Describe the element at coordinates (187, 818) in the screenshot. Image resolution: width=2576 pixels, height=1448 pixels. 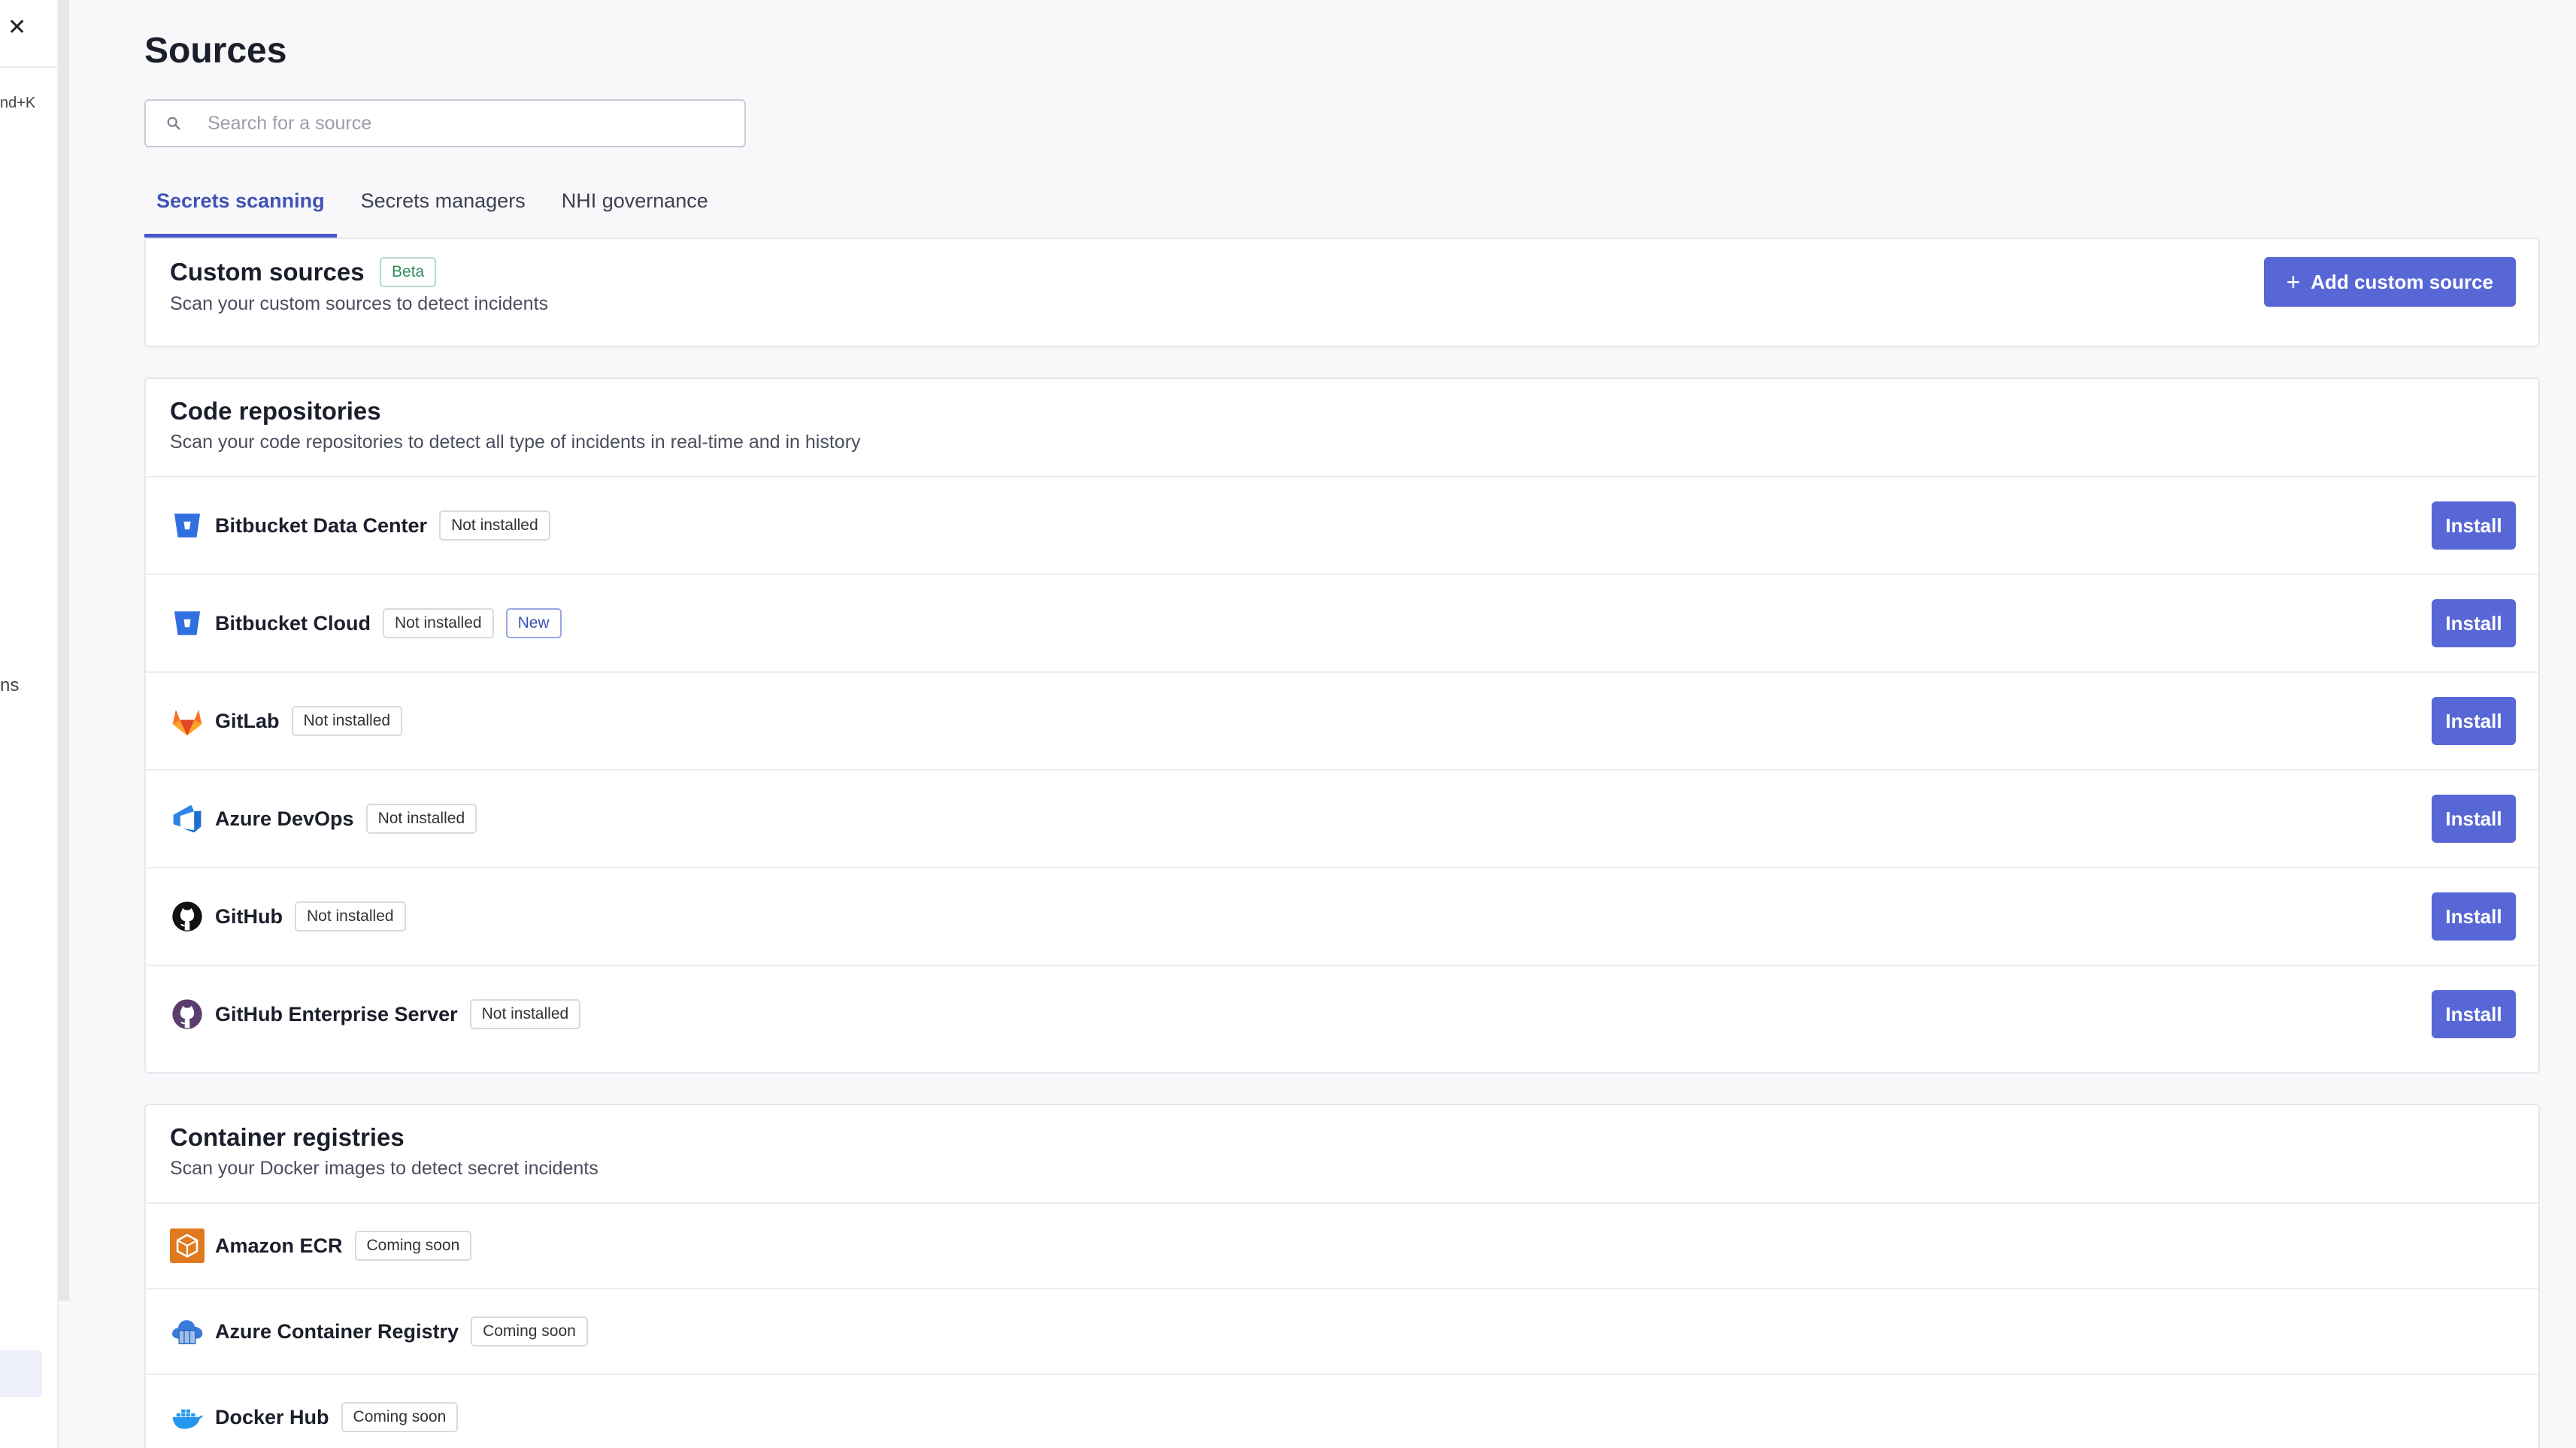
I see `azure-devops-icon` at that location.